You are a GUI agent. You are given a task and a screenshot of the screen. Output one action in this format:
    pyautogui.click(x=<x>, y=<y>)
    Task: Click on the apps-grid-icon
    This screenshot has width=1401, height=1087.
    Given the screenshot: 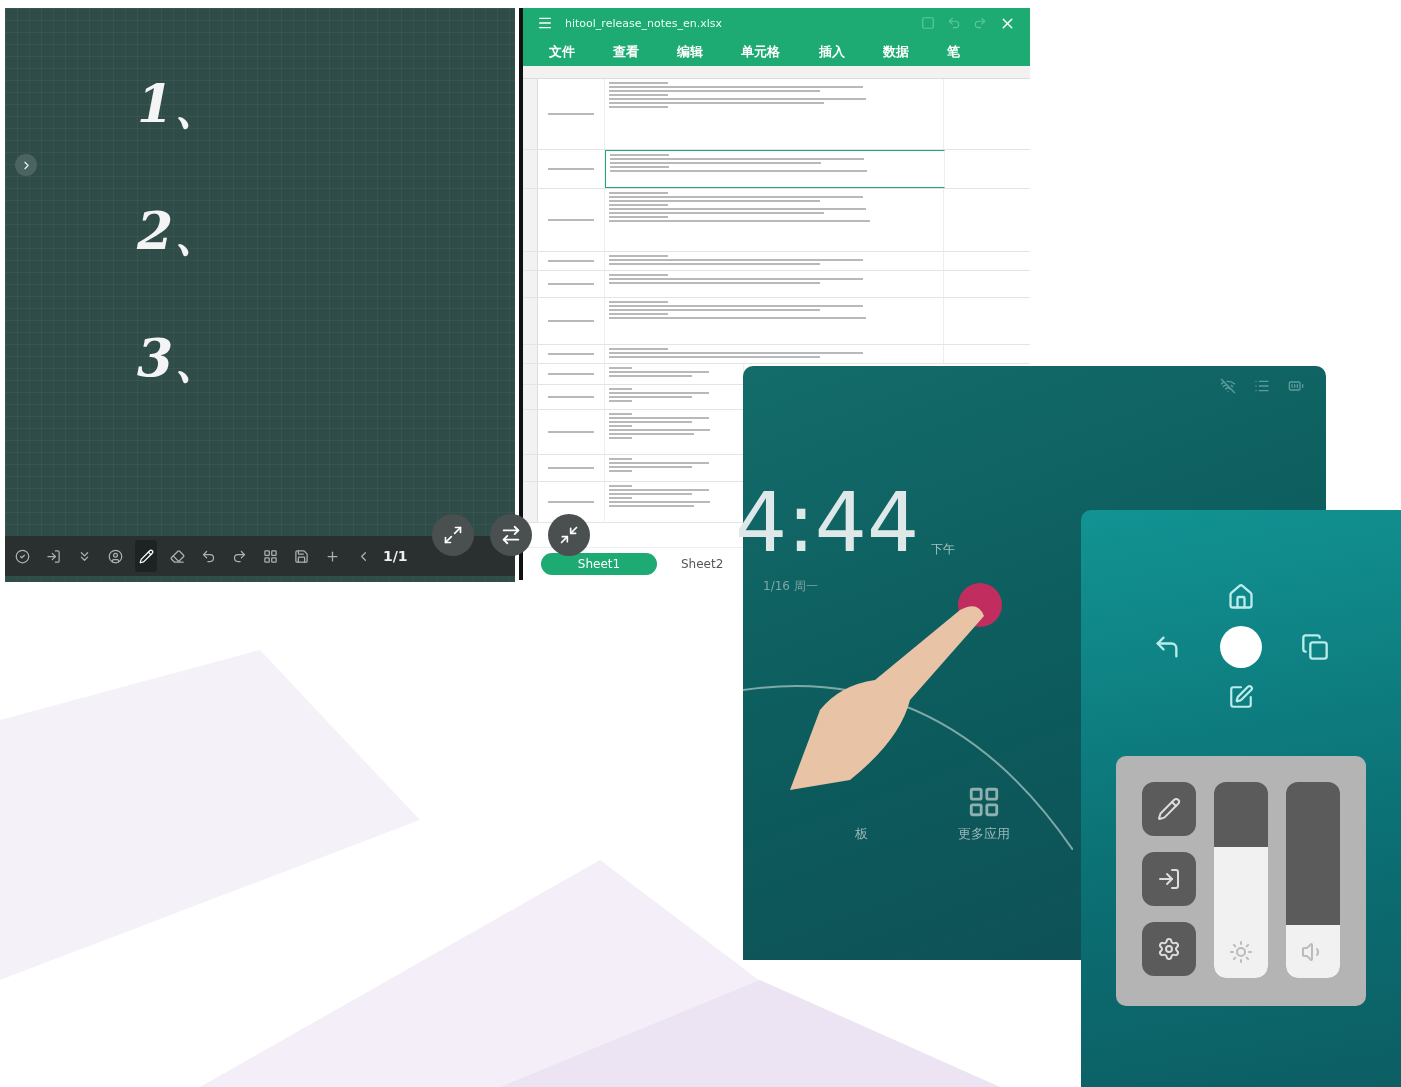 What is the action you would take?
    pyautogui.click(x=984, y=802)
    